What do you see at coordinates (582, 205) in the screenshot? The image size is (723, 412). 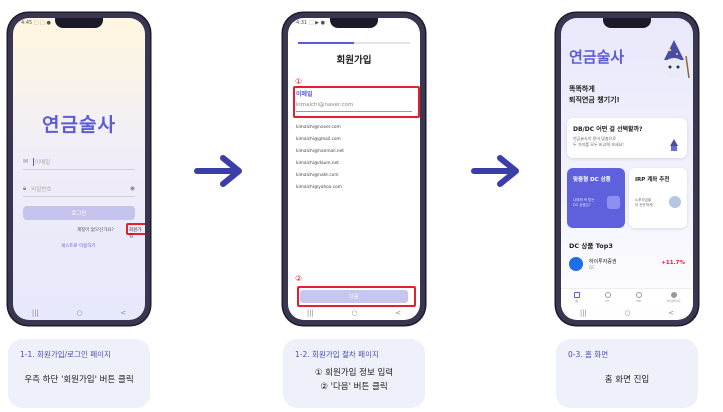 I see `card-subtitle: DC 상품은?` at bounding box center [582, 205].